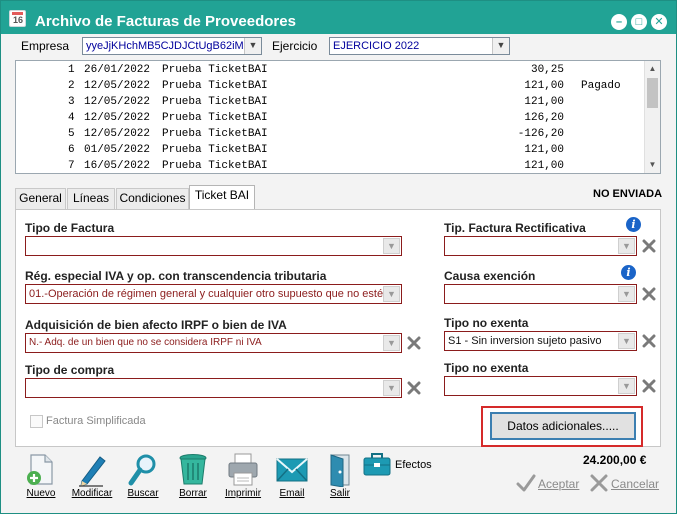 This screenshot has height=514, width=677. I want to click on tip-rectificativa-select: ▼, so click(540, 246).